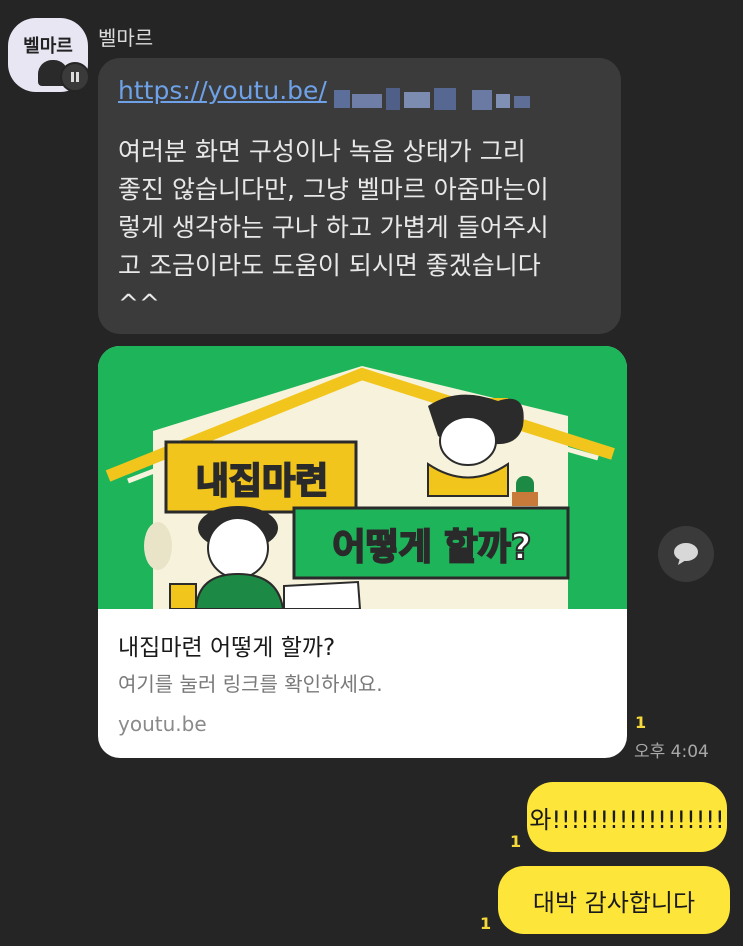 The width and height of the screenshot is (743, 946). I want to click on share-icon, so click(686, 554).